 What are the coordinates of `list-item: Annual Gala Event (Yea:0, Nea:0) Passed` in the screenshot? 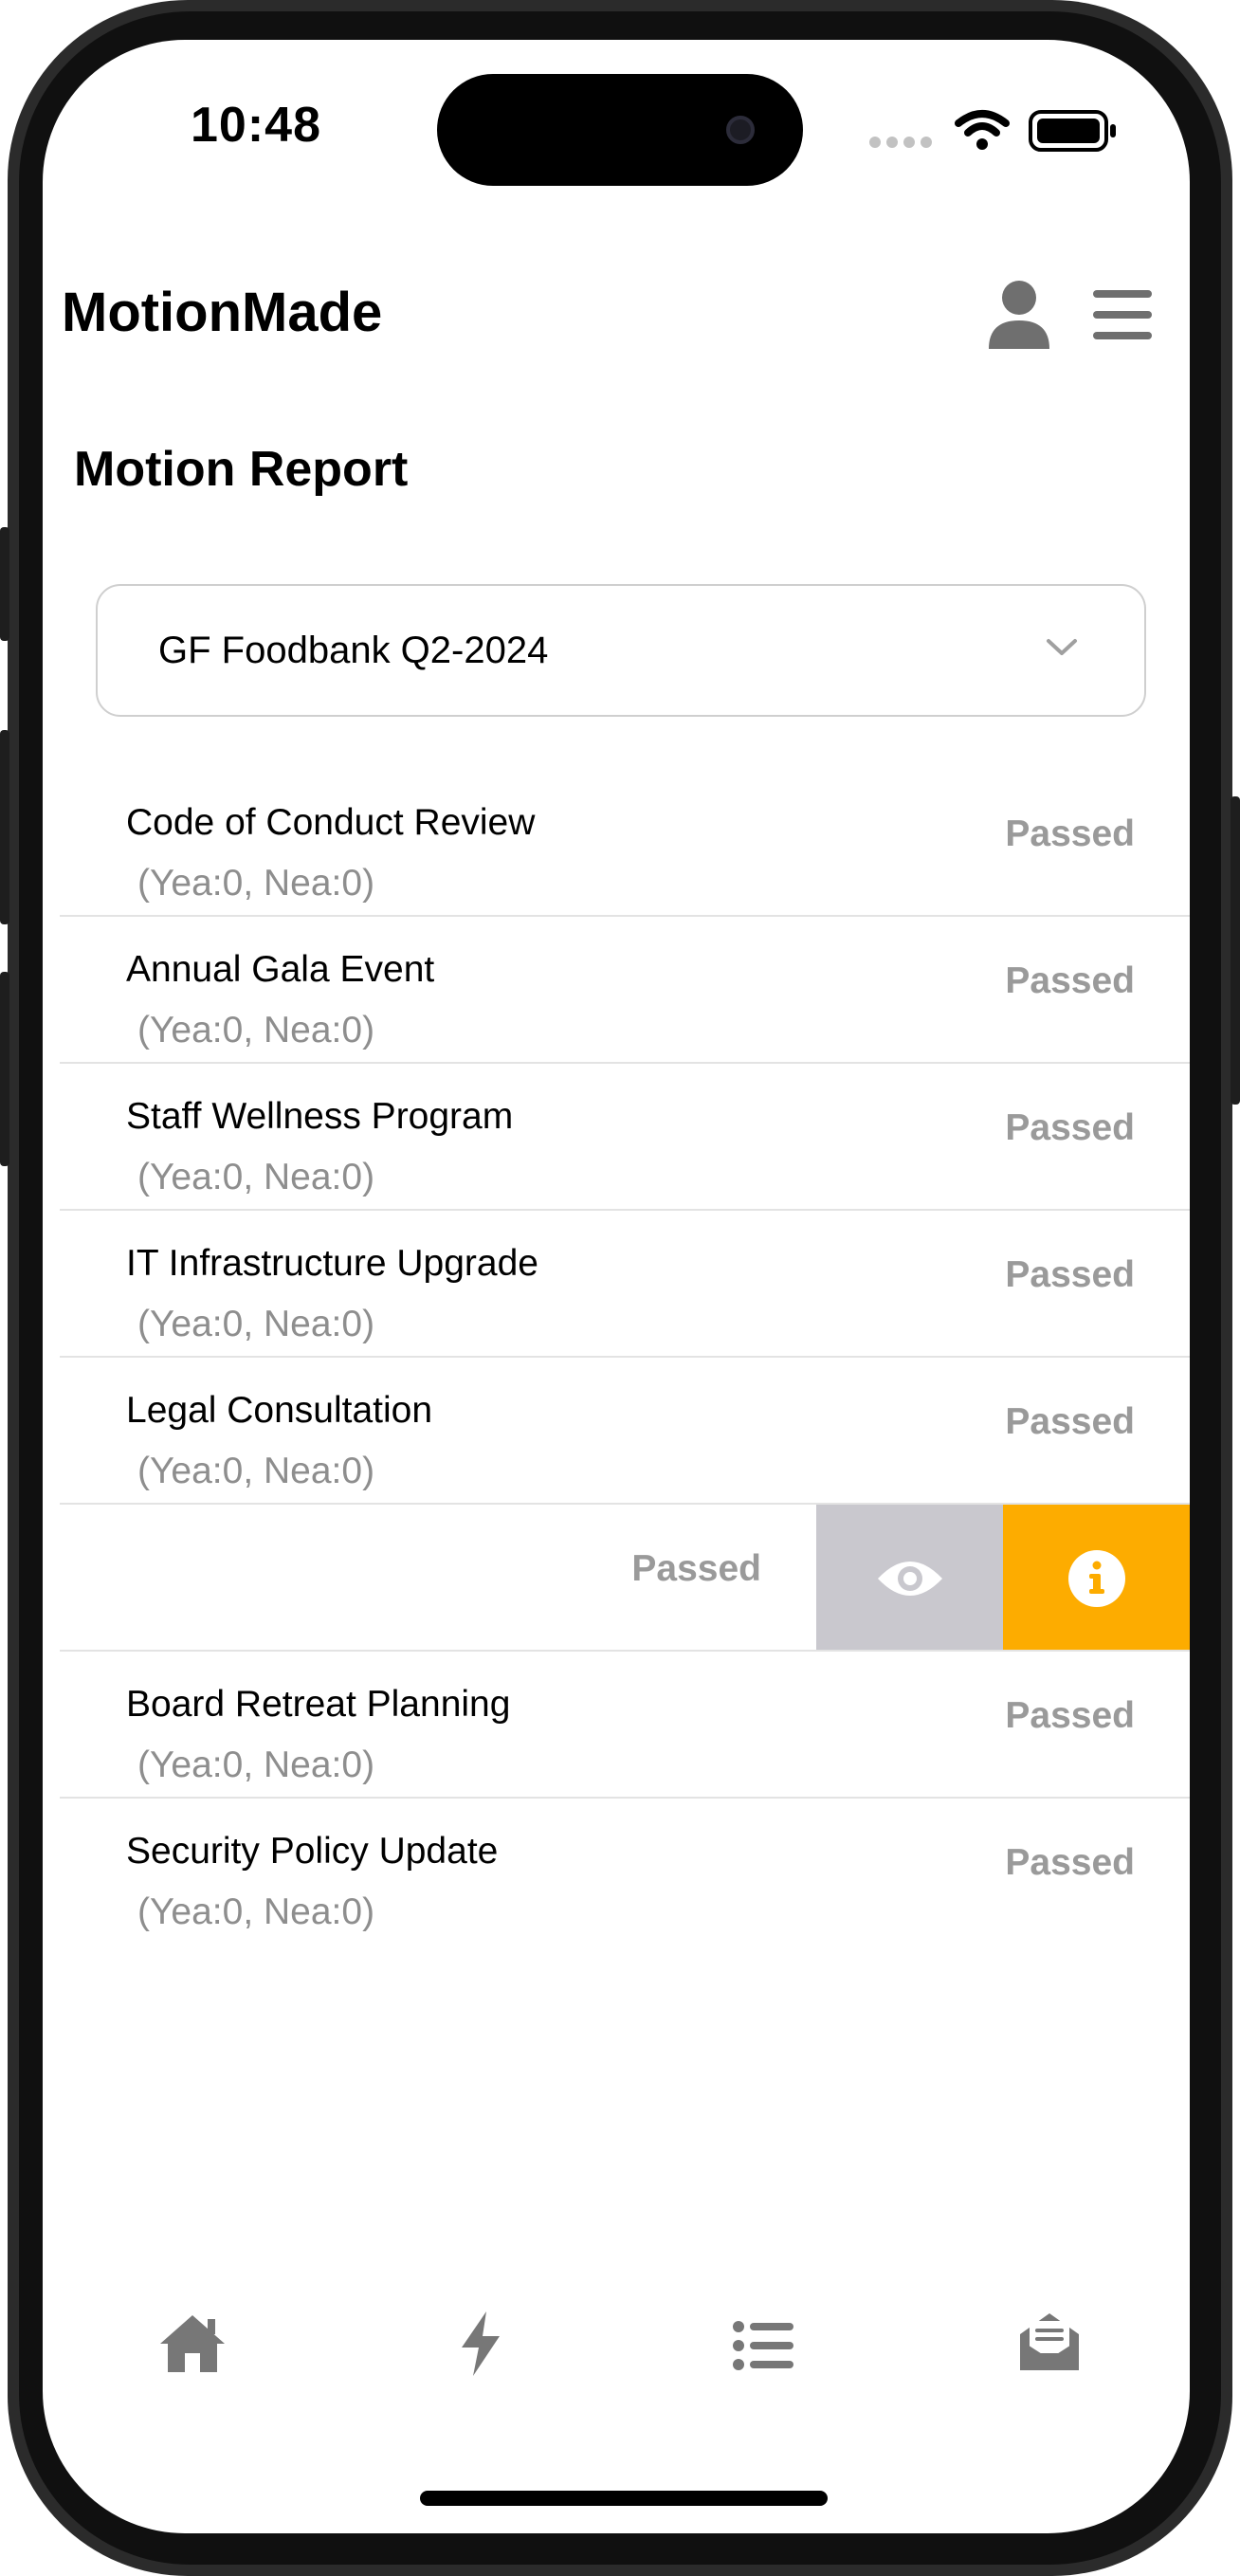 It's located at (625, 990).